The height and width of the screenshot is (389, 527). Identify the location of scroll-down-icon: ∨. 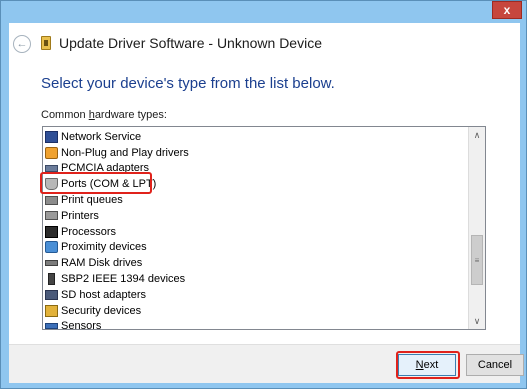
(477, 321).